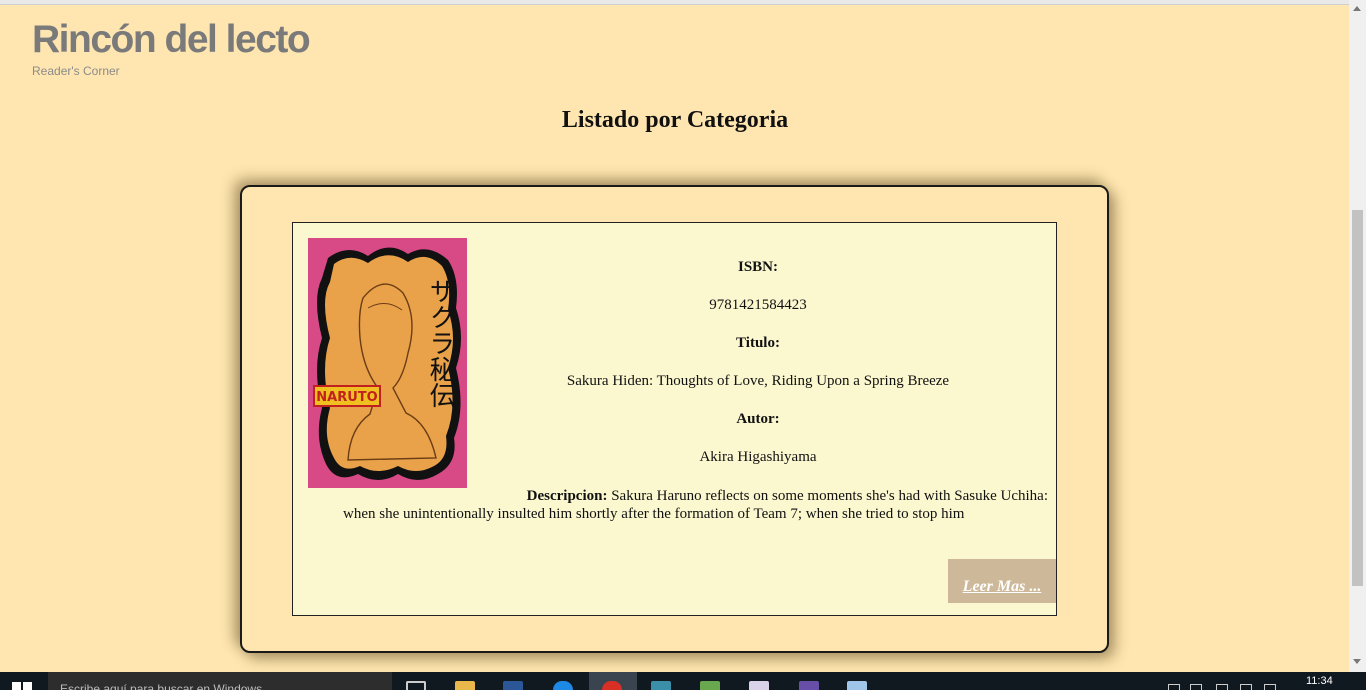 This screenshot has height=690, width=1366. What do you see at coordinates (1319, 681) in the screenshot?
I see `taskbar-clock: 11:34` at bounding box center [1319, 681].